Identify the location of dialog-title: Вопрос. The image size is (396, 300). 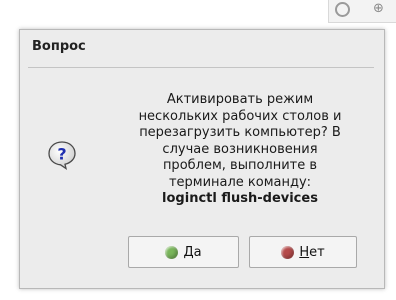
(59, 46).